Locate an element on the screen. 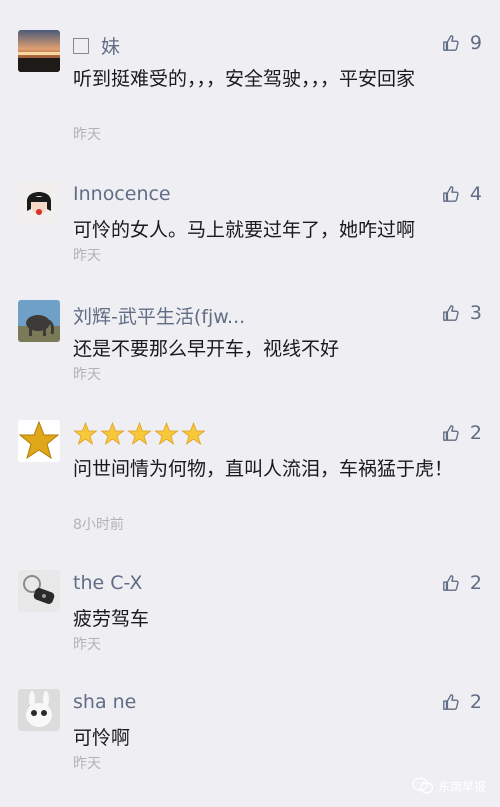 The image size is (500, 807). like-count: 3 is located at coordinates (475, 313).